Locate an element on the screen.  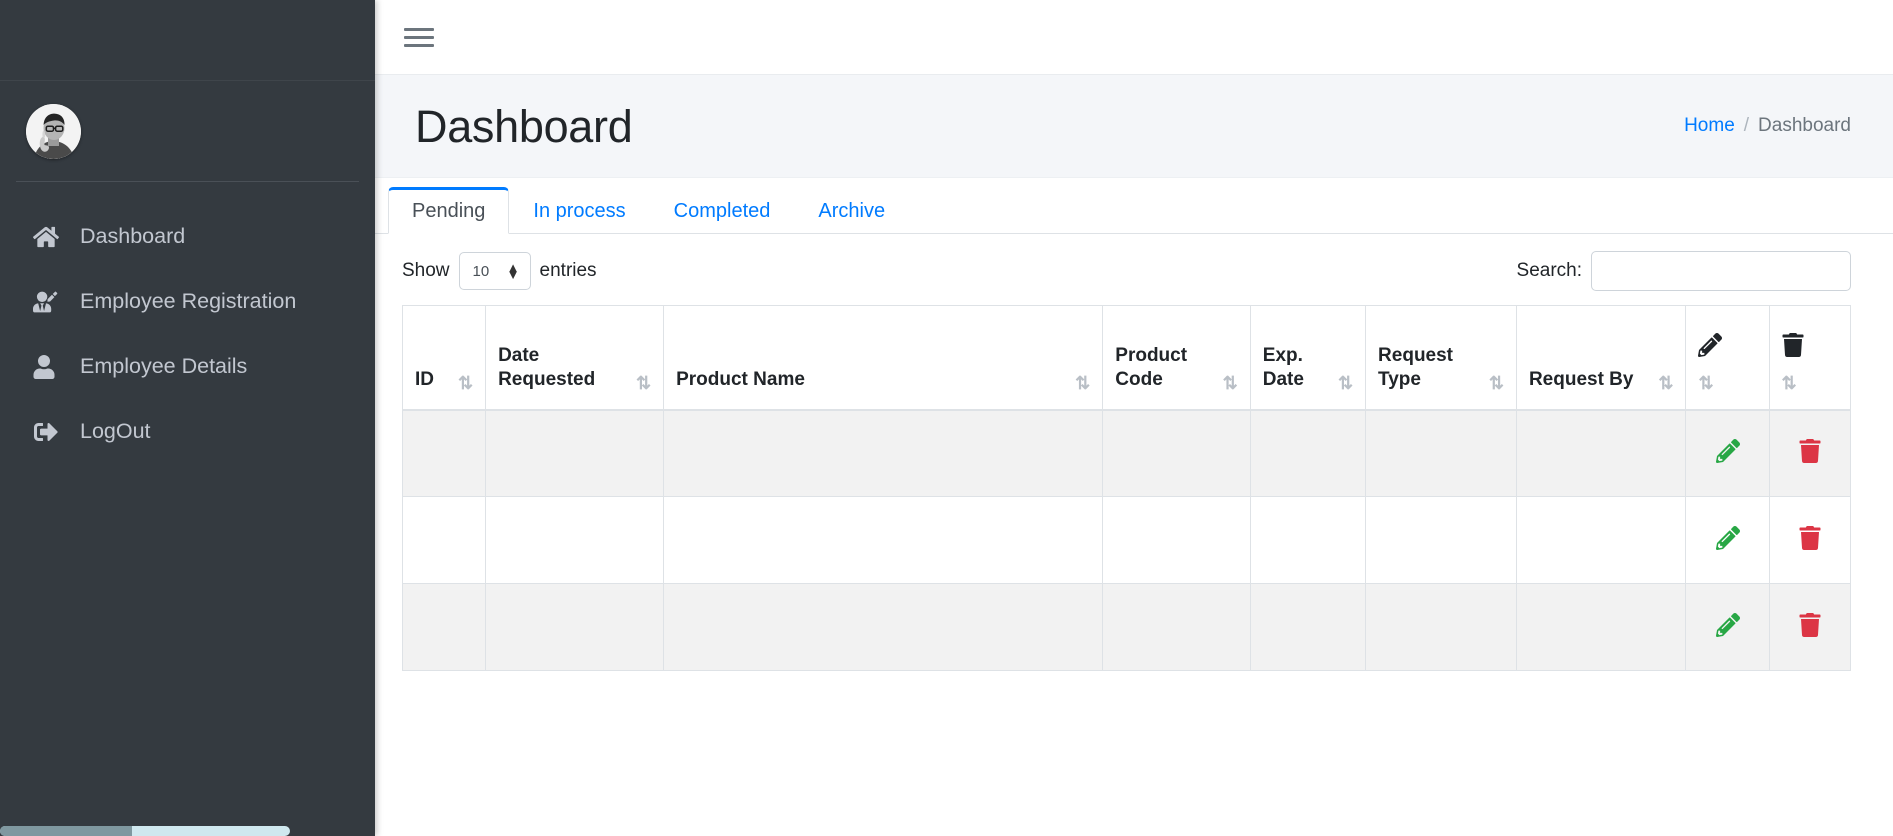
col-request-by-label: Request By is located at coordinates (1581, 380).